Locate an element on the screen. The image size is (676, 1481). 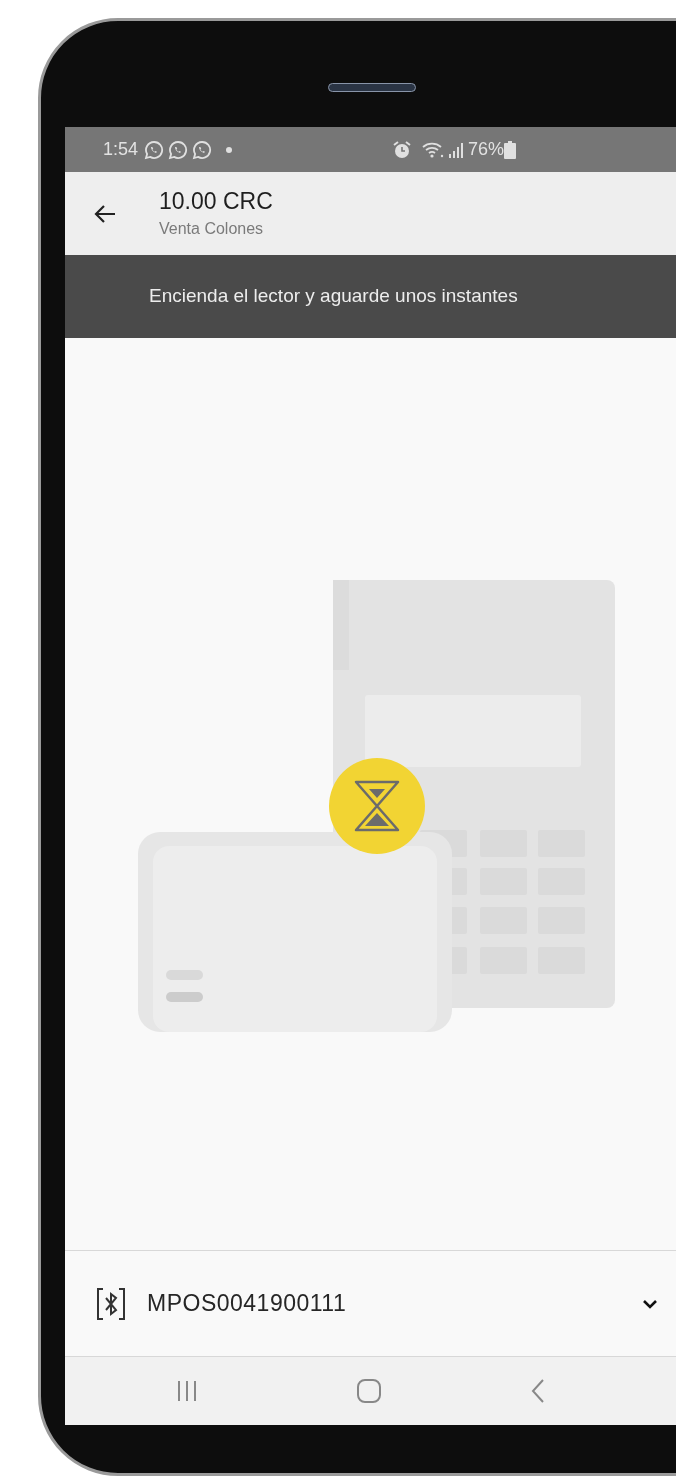
home-icon is located at coordinates (369, 1391).